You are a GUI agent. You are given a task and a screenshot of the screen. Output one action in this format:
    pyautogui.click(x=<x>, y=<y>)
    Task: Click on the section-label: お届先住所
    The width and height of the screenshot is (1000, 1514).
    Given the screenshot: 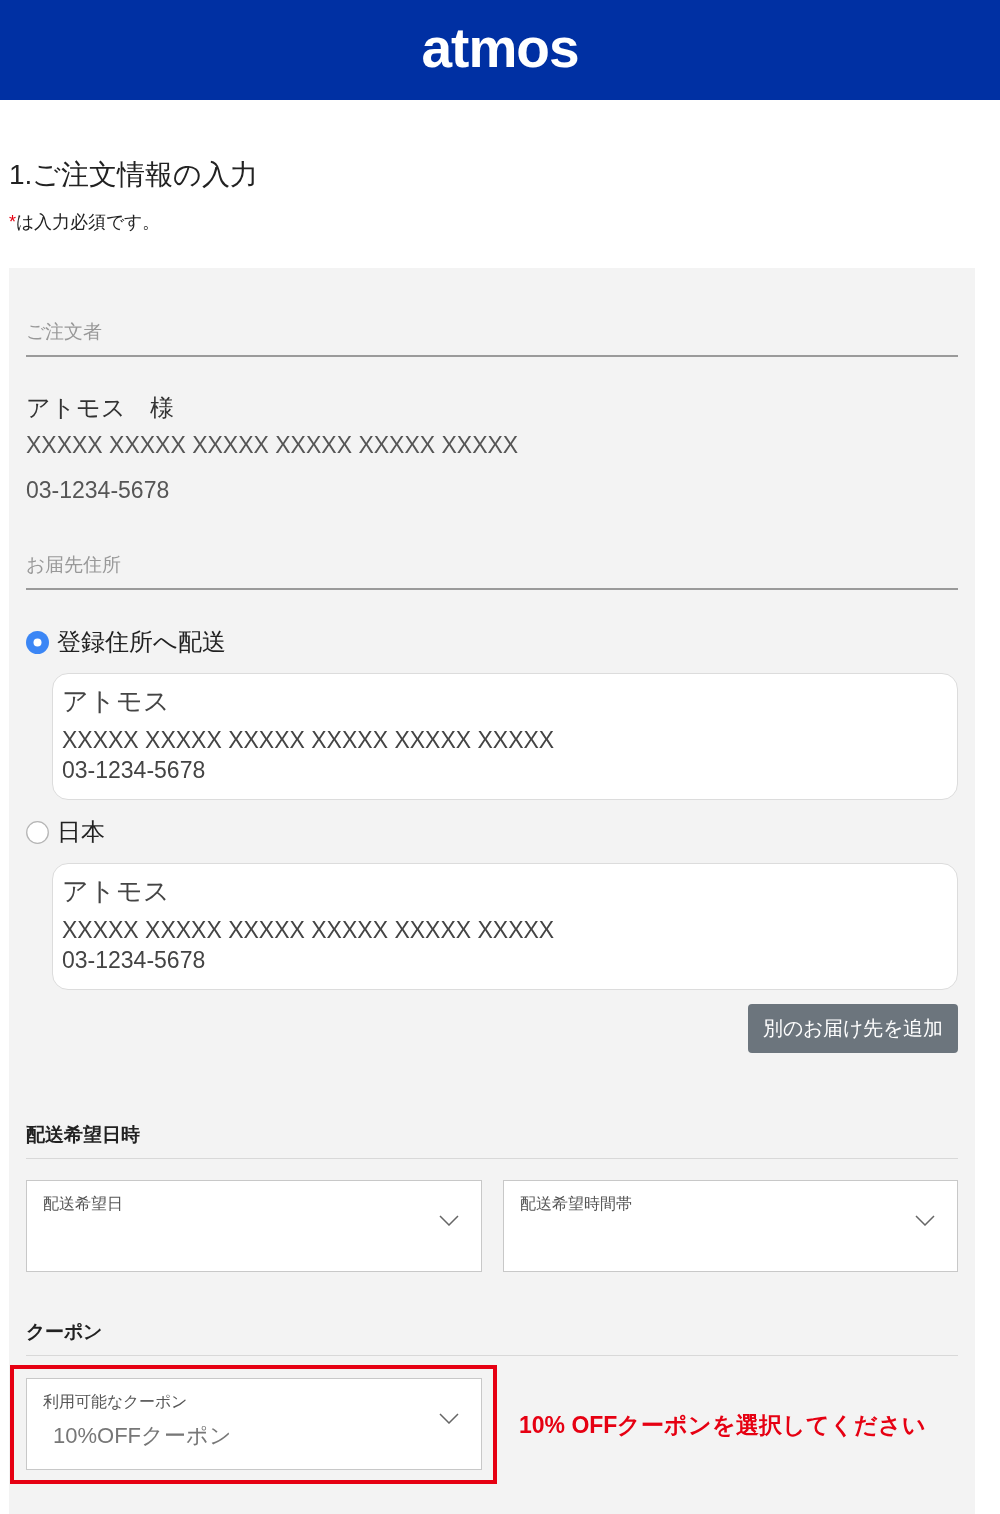 What is the action you would take?
    pyautogui.click(x=73, y=565)
    